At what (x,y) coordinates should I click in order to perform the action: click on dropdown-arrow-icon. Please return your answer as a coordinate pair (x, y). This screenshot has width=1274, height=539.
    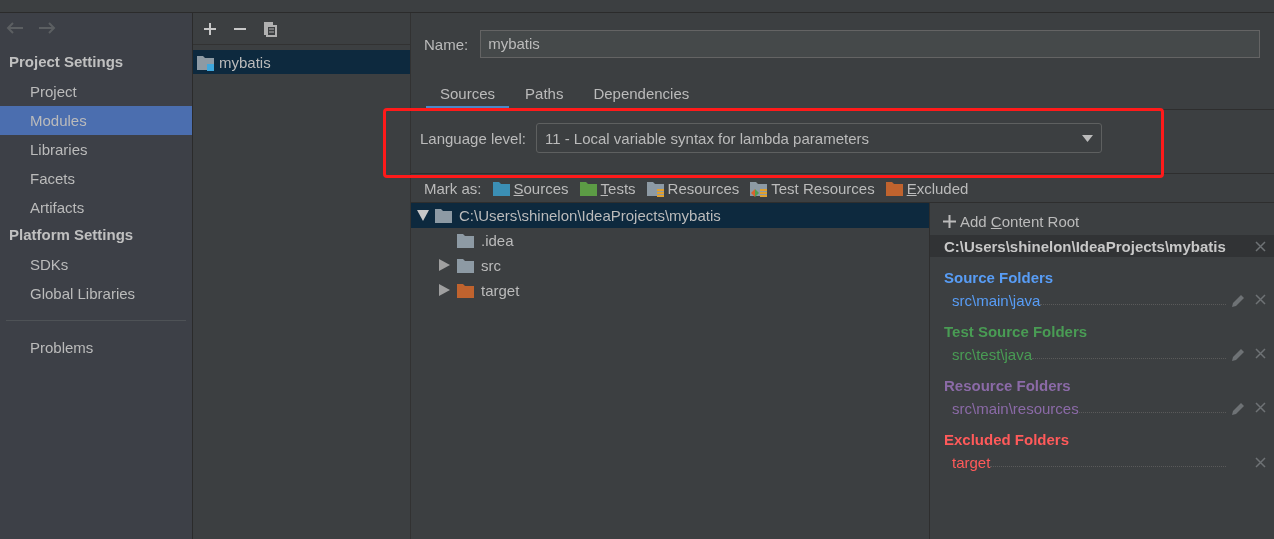
    Looking at the image, I should click on (1087, 138).